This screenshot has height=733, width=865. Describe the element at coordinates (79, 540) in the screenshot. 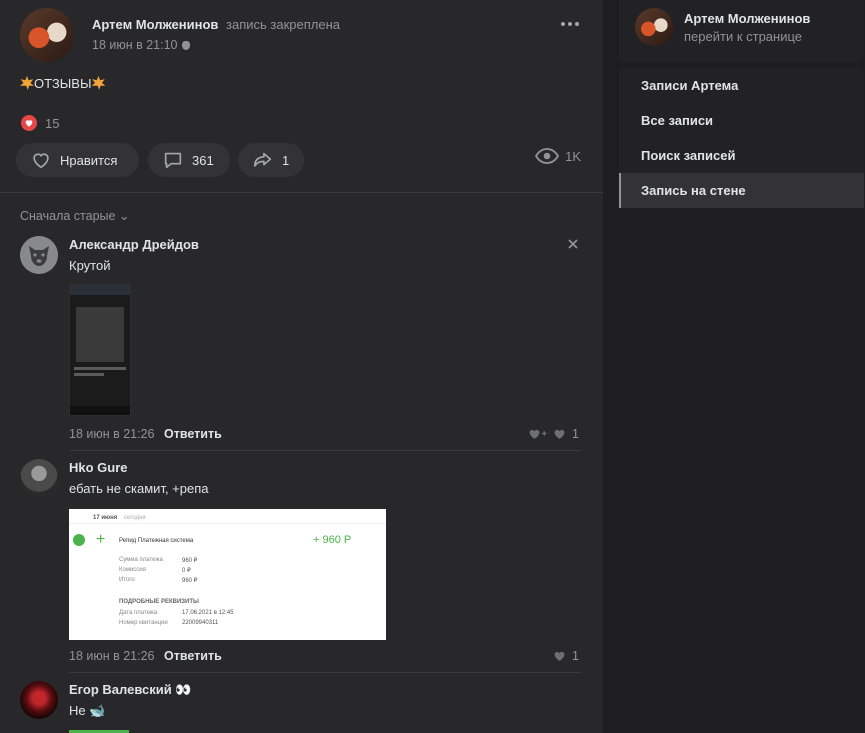

I see `check-icon` at that location.